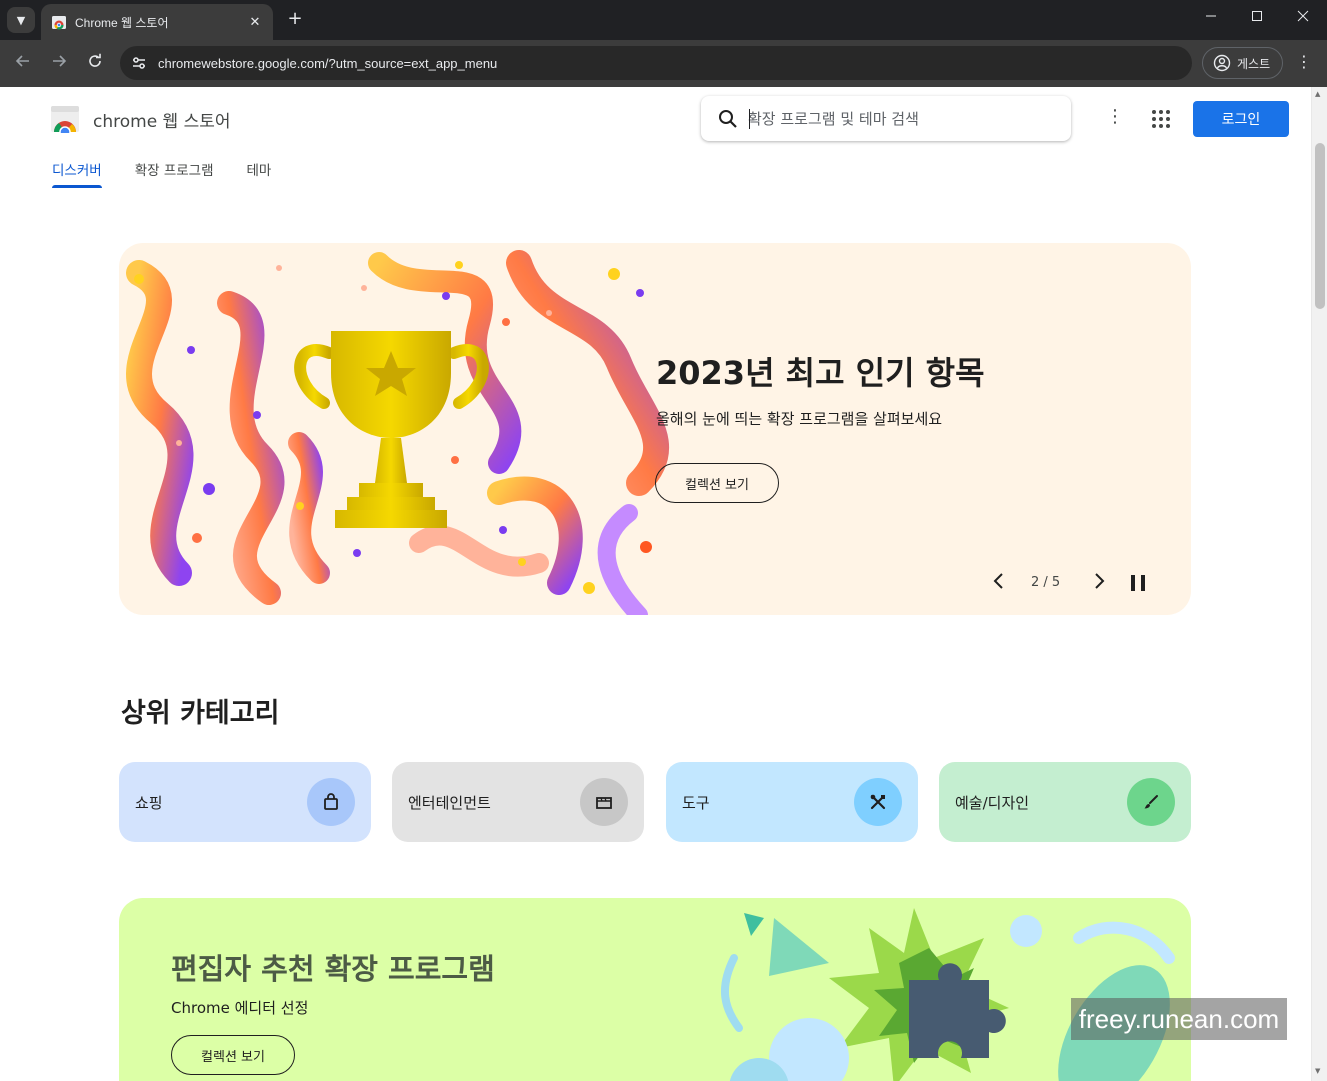  Describe the element at coordinates (663, 20) in the screenshot. I see `tab-bar: ▼ Chrome 웹 스토어 ✕ +` at that location.